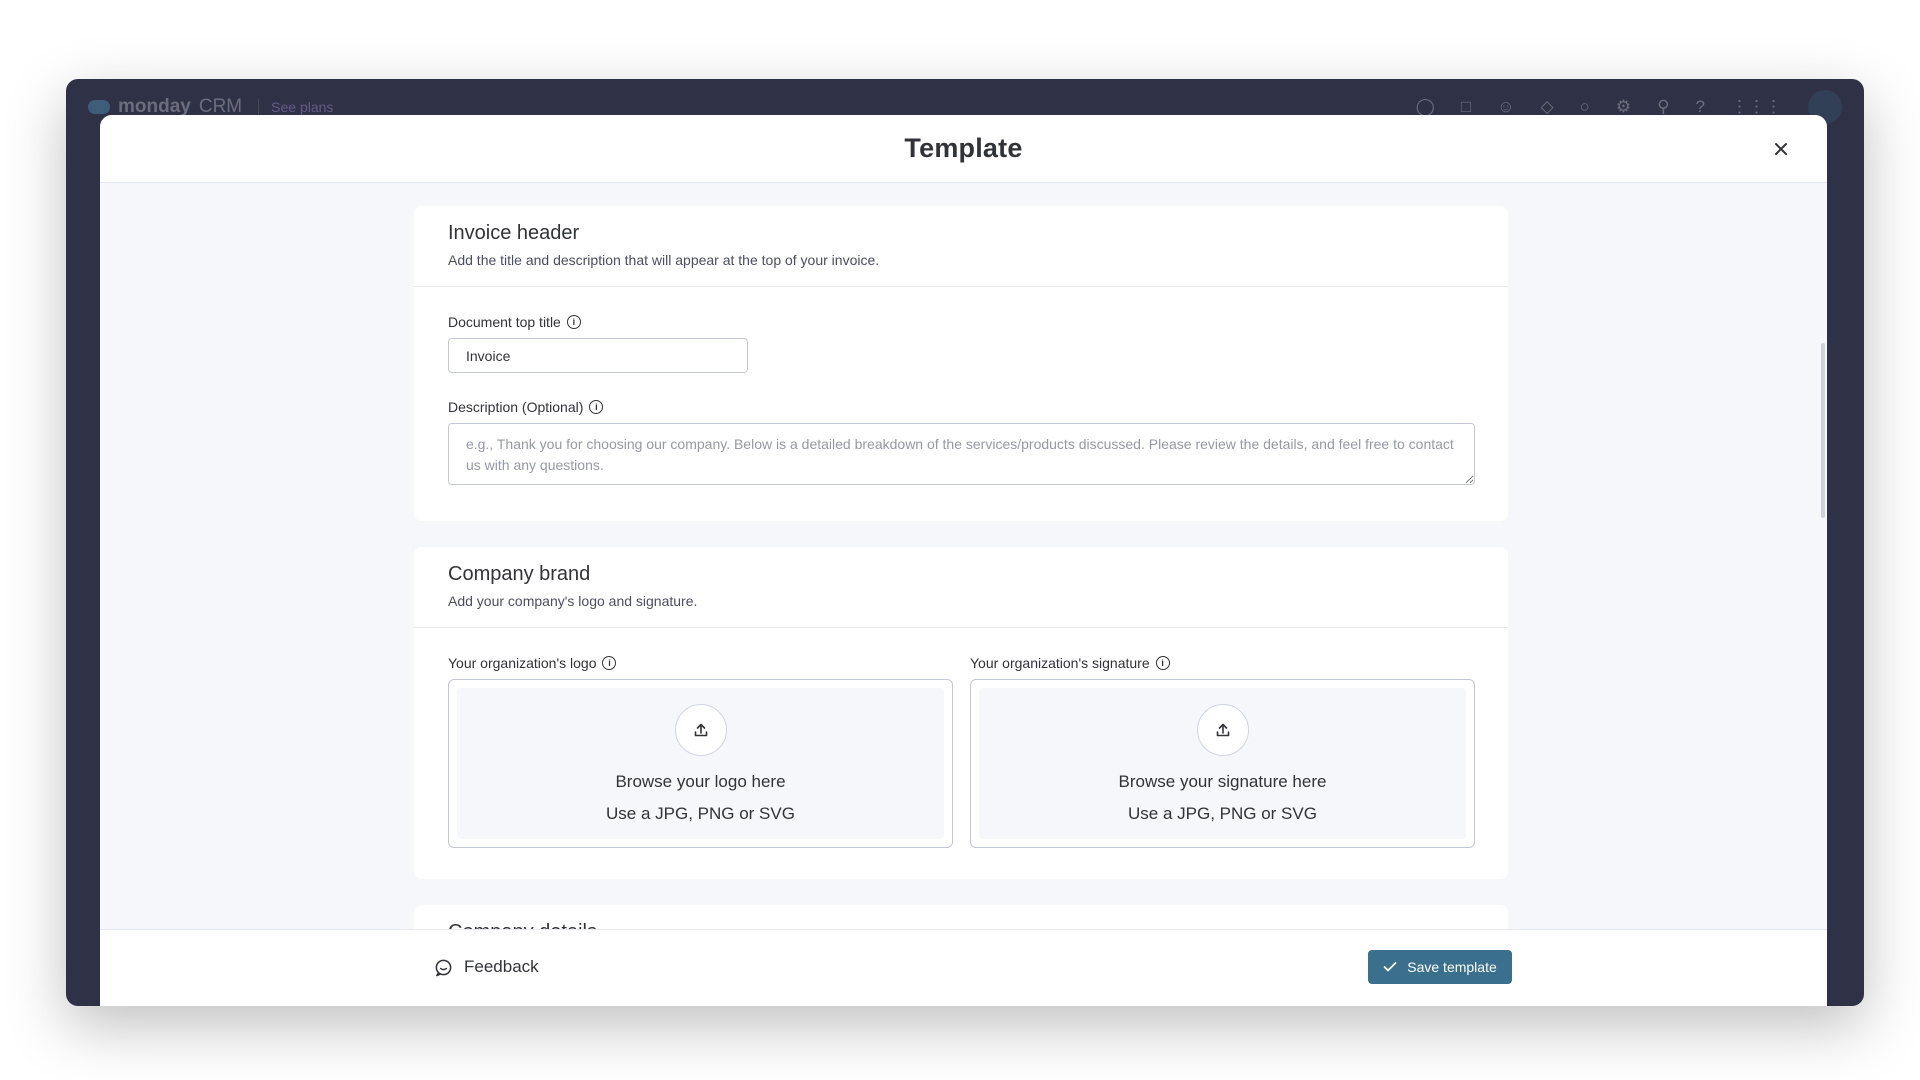  I want to click on feedback-icon, so click(443, 967).